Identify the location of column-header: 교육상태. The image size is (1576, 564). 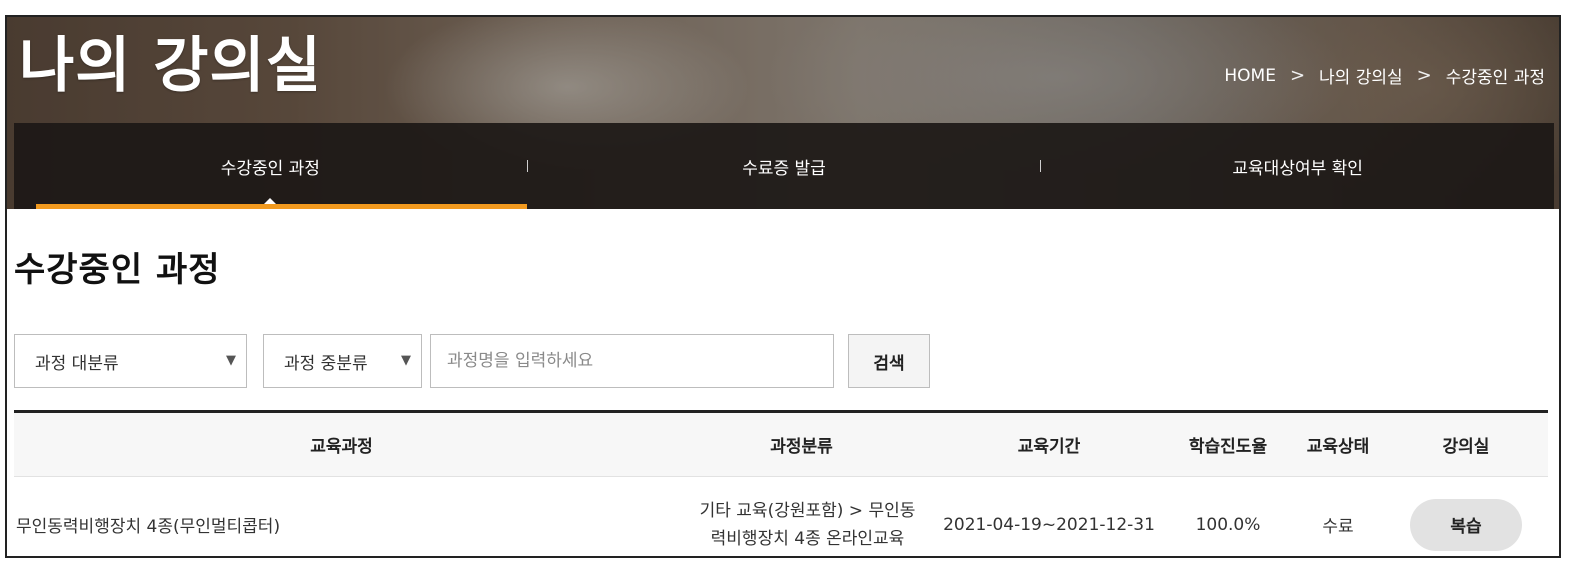
(1338, 447).